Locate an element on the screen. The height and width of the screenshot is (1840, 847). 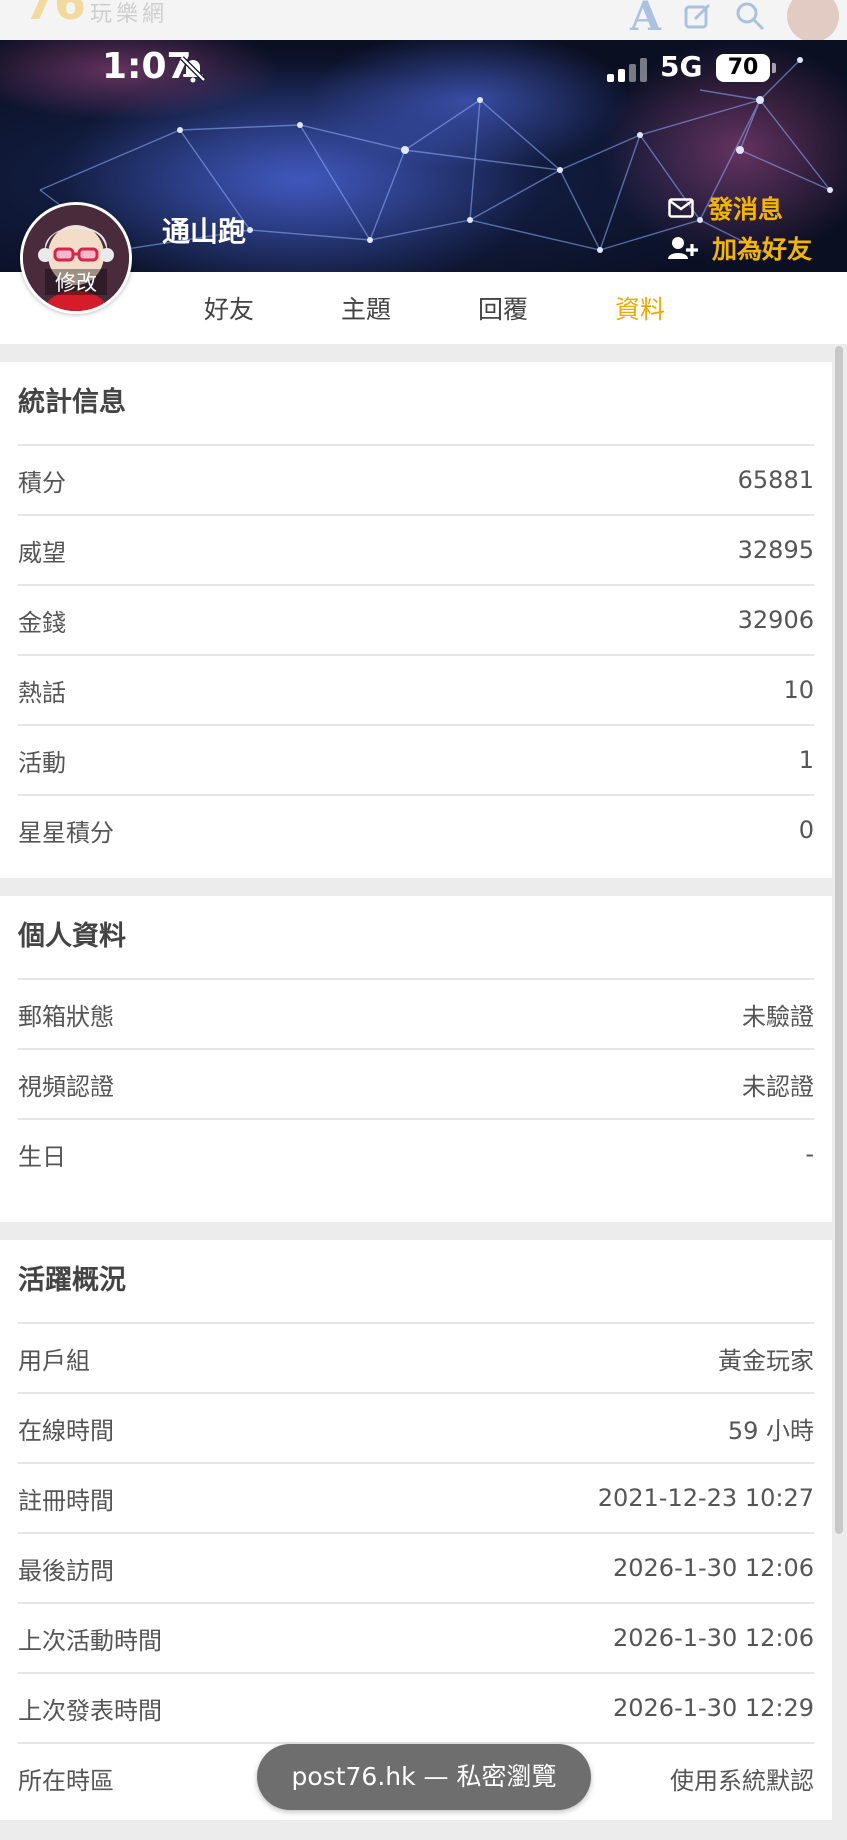
logo-text: 玩樂網 is located at coordinates (129, 14).